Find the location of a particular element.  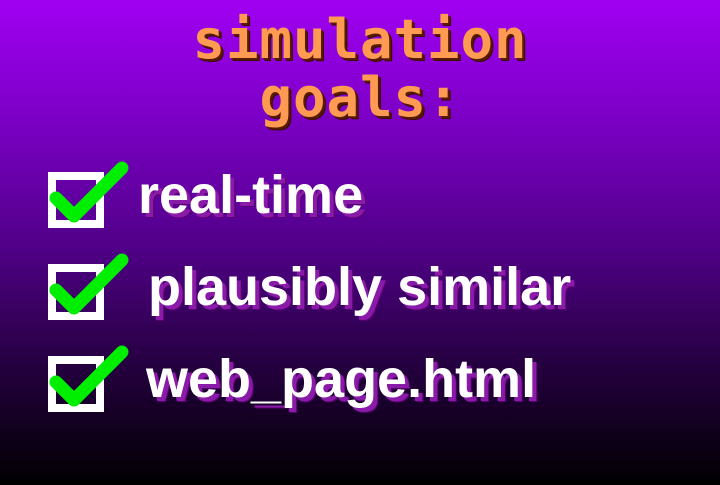

title-line-2: goals: is located at coordinates (360, 97).